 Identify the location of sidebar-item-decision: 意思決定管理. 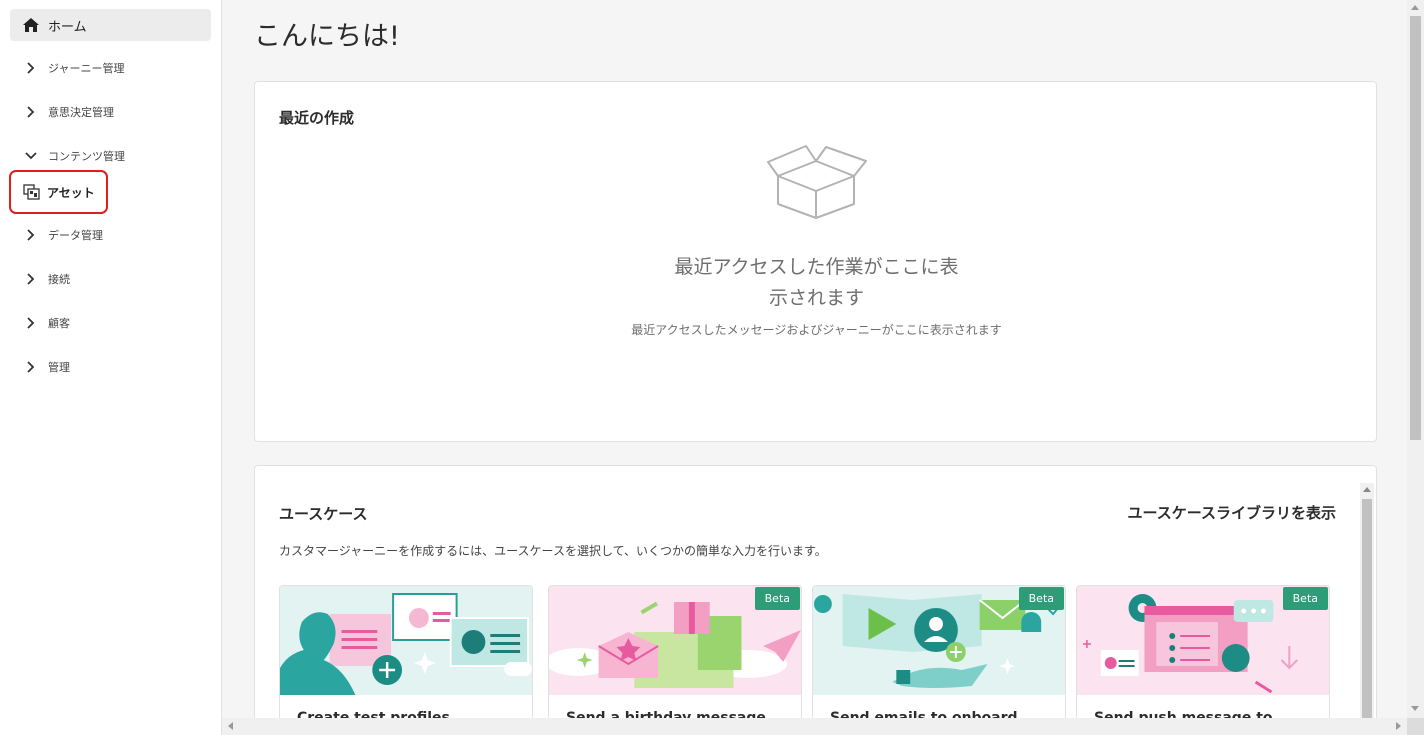
(69, 112).